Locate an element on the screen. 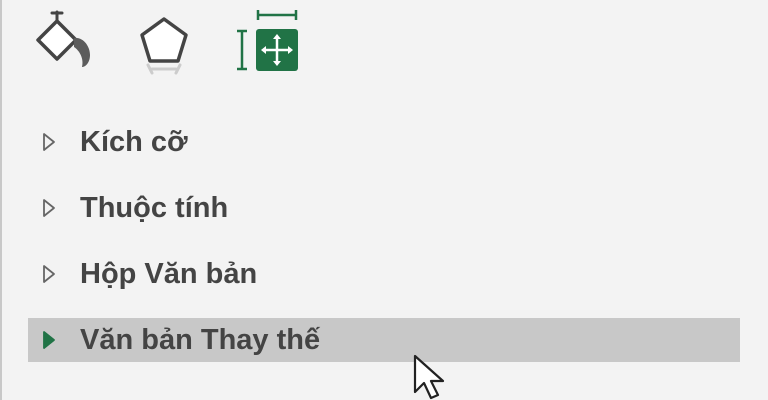 Image resolution: width=768 pixels, height=400 pixels. section-size: Kích cỡ is located at coordinates (384, 142).